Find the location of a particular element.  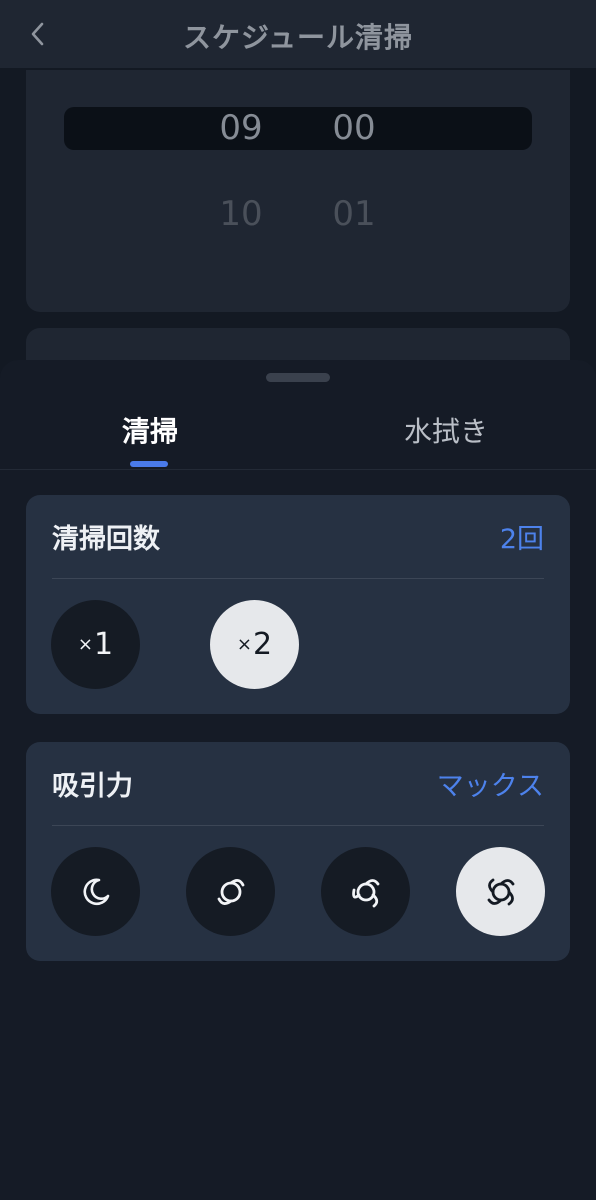

suction-max-button is located at coordinates (500, 891).